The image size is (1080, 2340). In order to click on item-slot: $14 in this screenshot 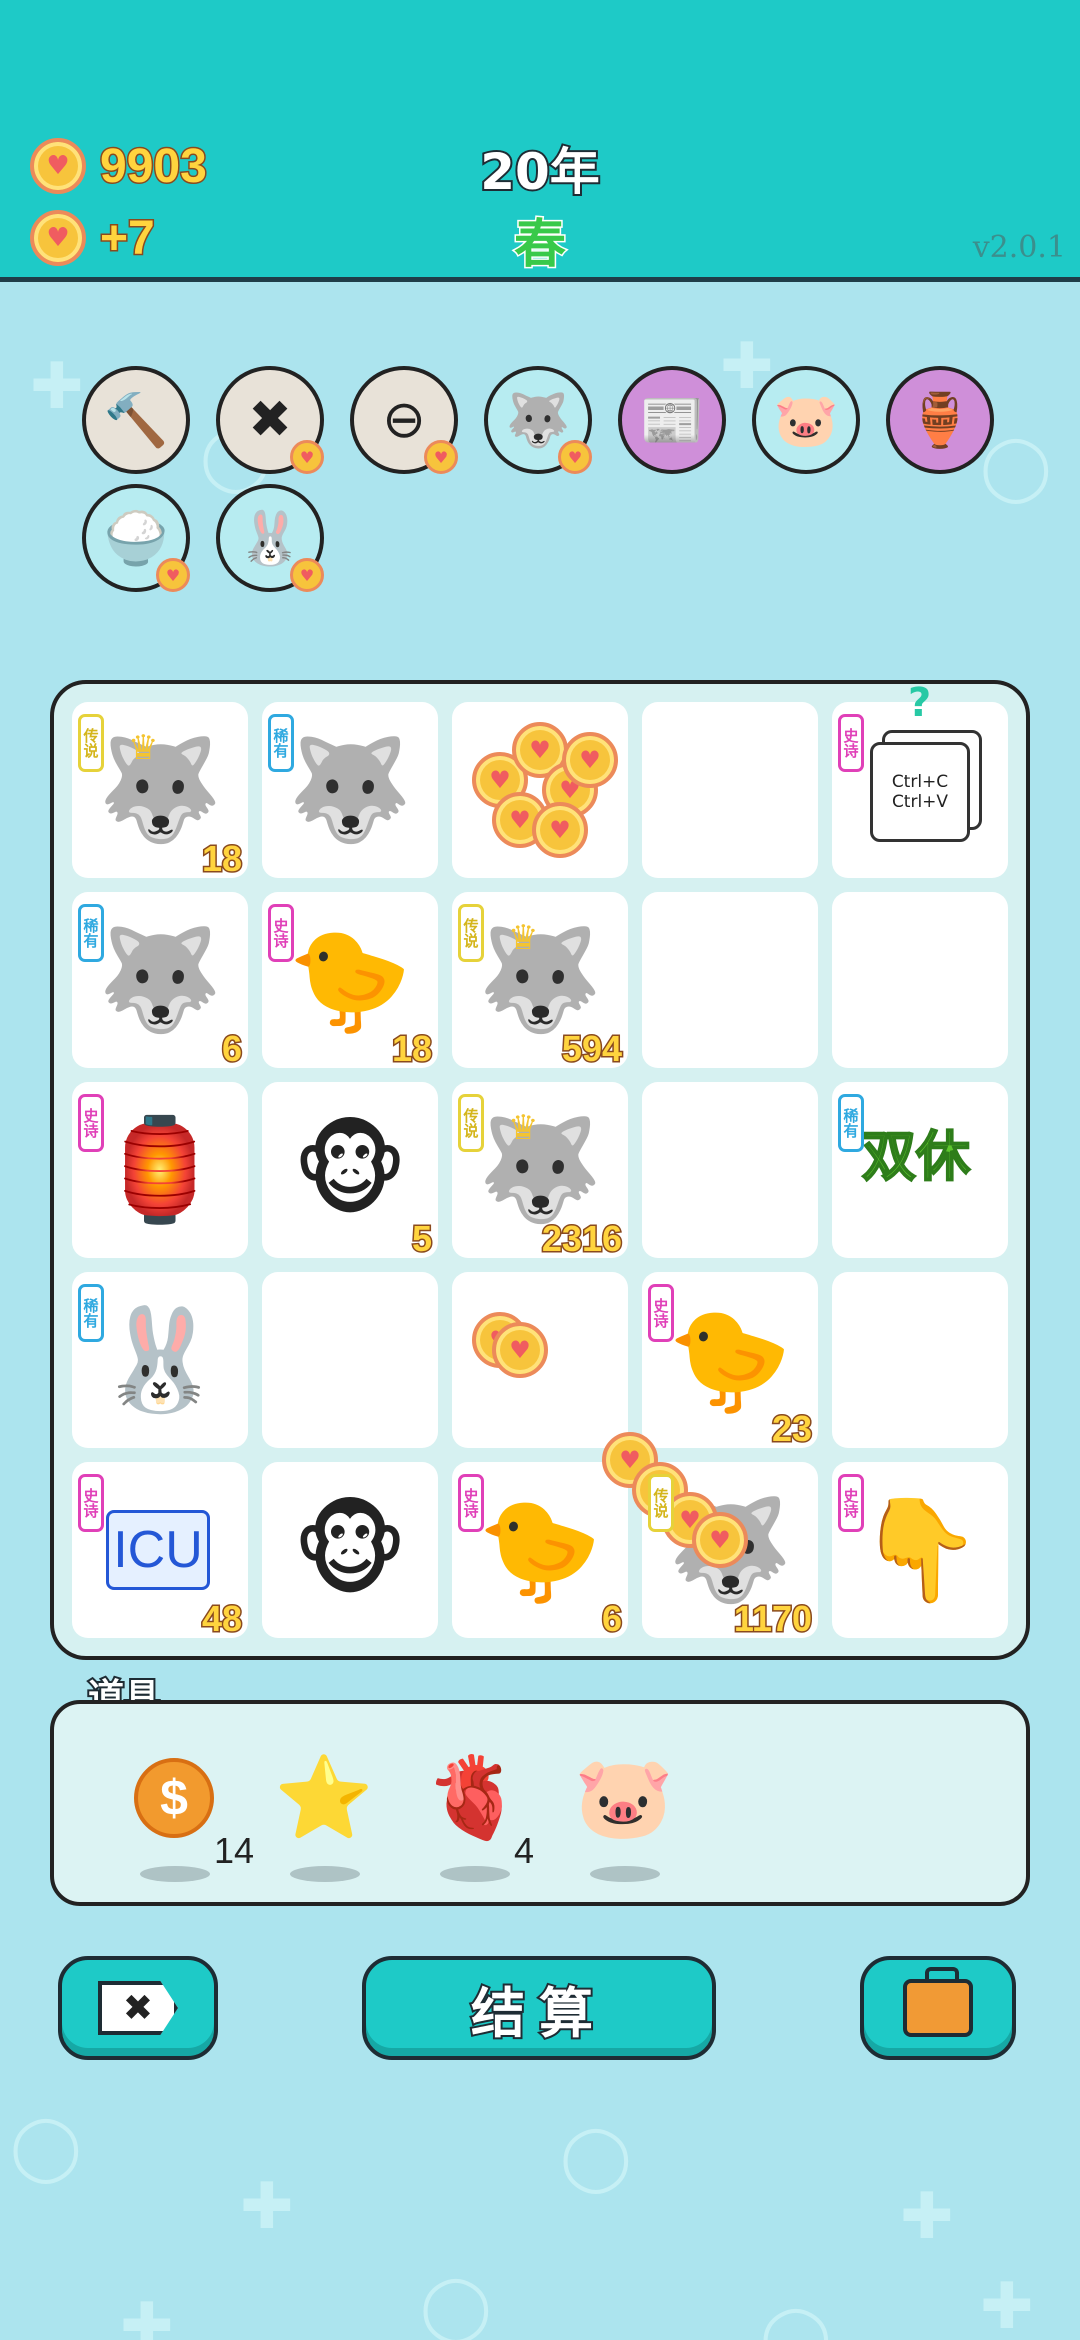, I will do `click(186, 1815)`.